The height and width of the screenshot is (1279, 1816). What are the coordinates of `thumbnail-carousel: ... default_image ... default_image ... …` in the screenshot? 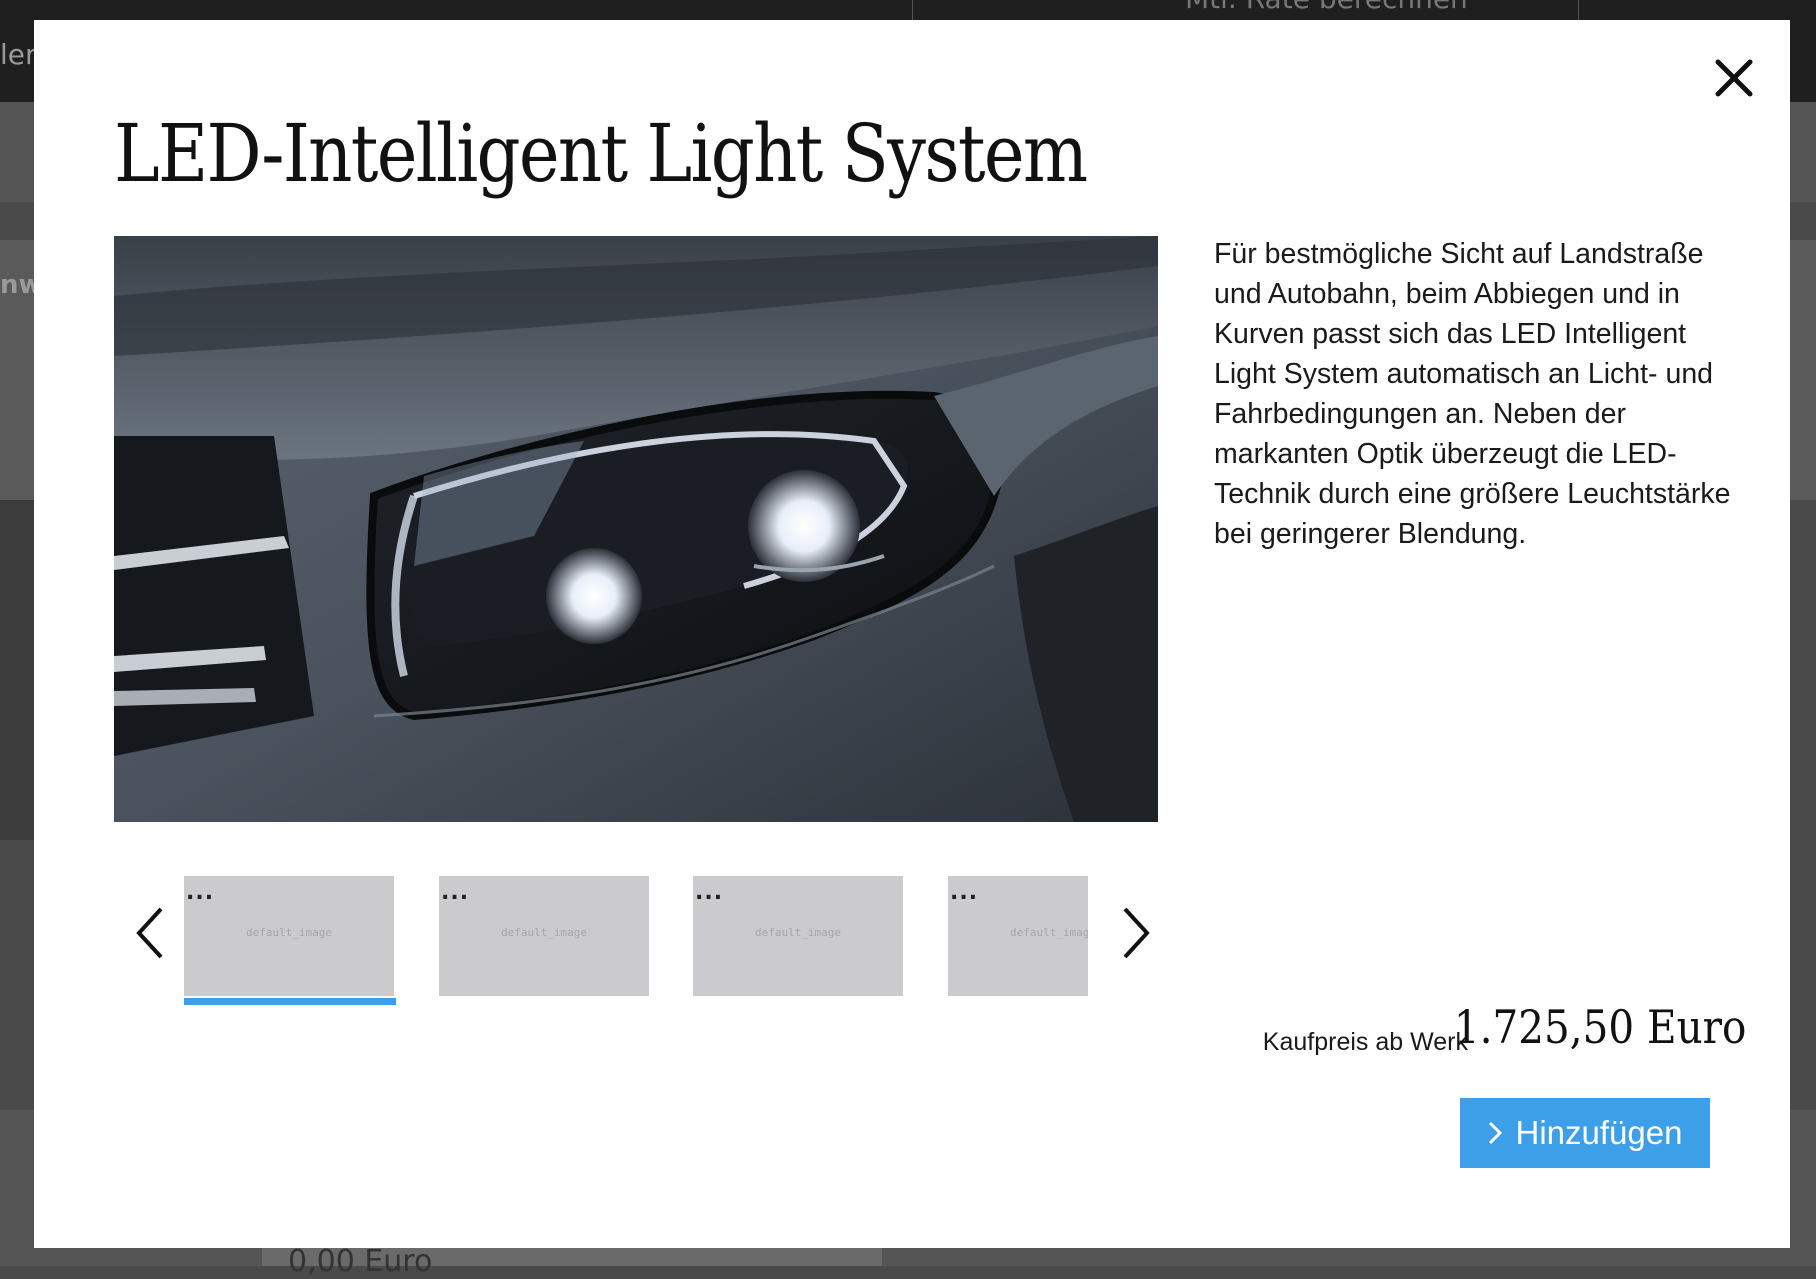 It's located at (636, 931).